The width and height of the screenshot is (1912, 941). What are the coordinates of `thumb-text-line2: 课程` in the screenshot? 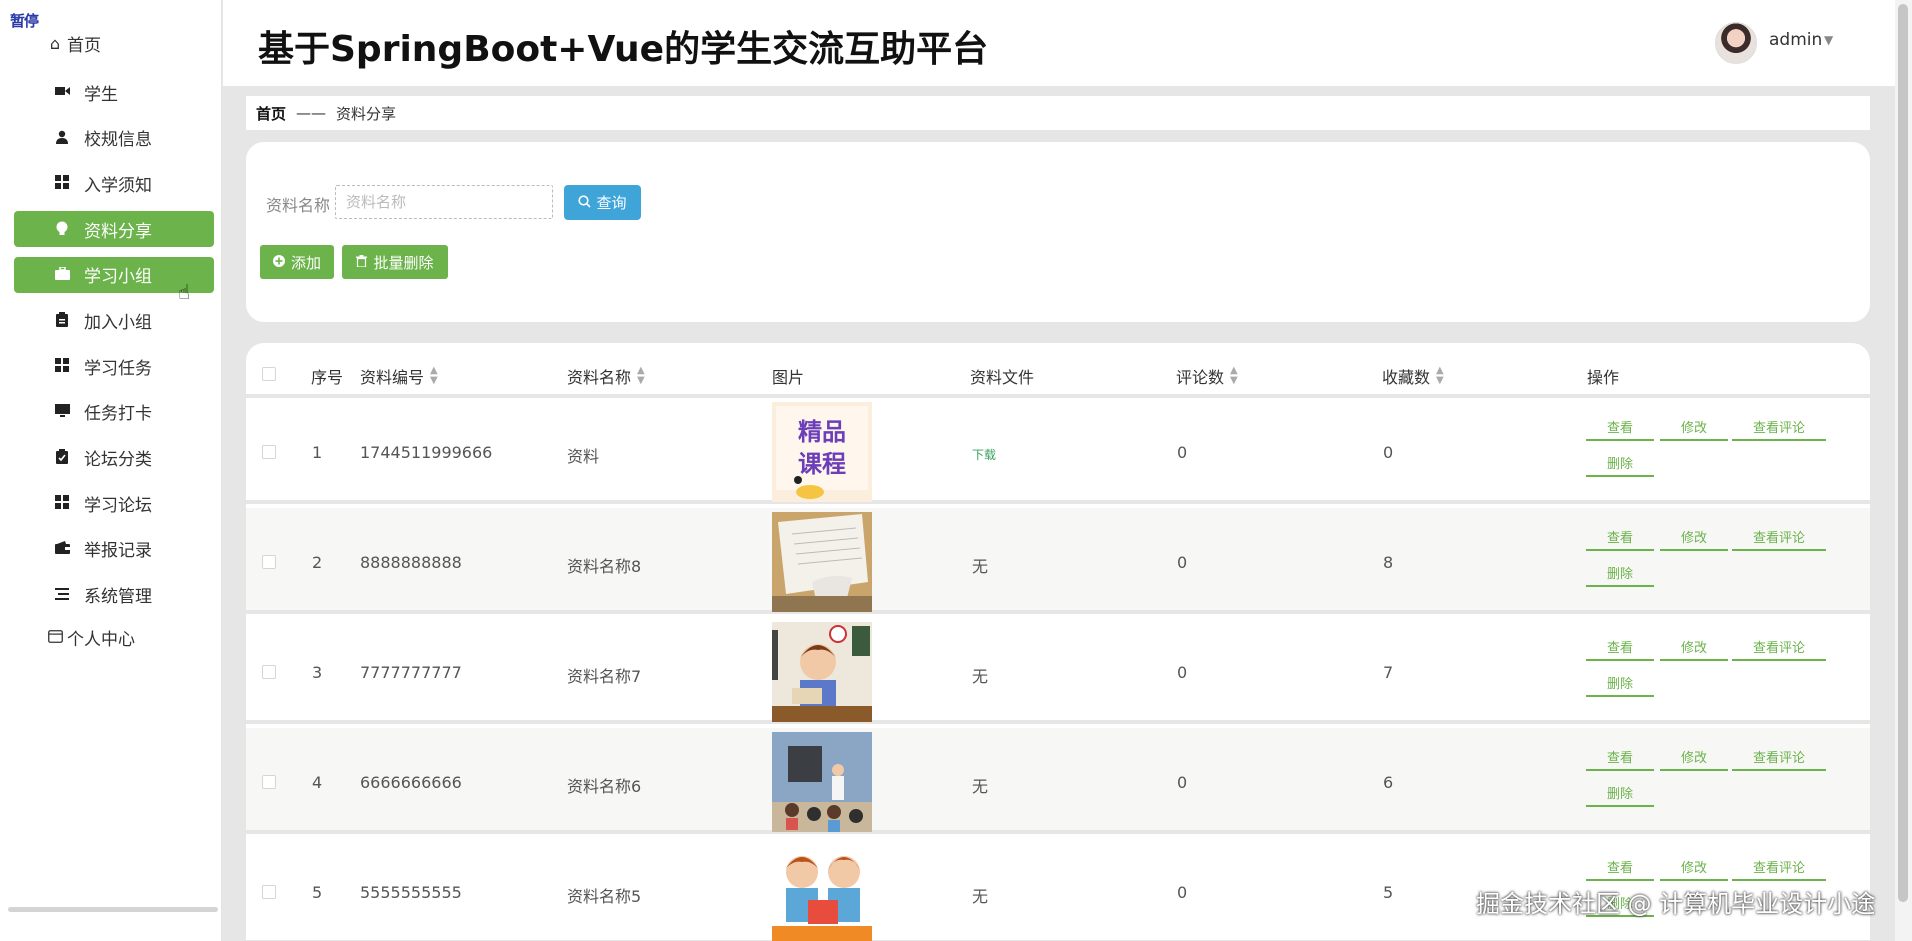 It's located at (822, 464).